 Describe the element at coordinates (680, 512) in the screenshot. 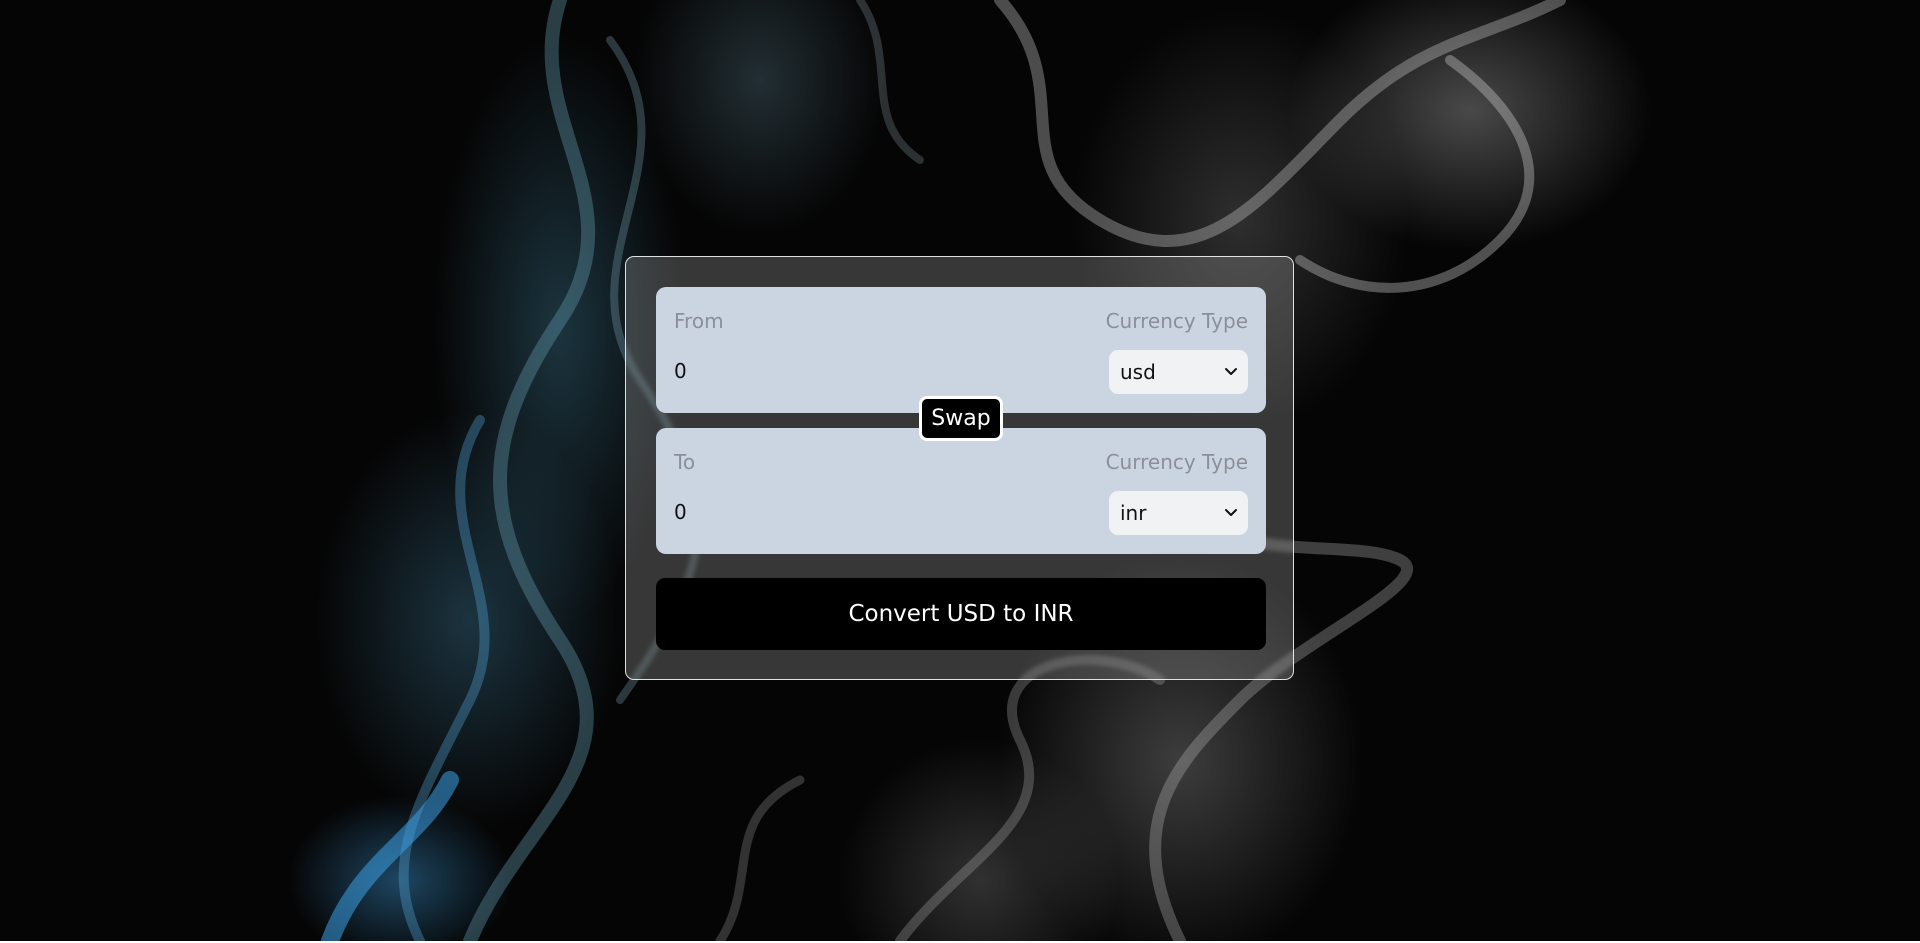

I see `to-amount-input: 0` at that location.